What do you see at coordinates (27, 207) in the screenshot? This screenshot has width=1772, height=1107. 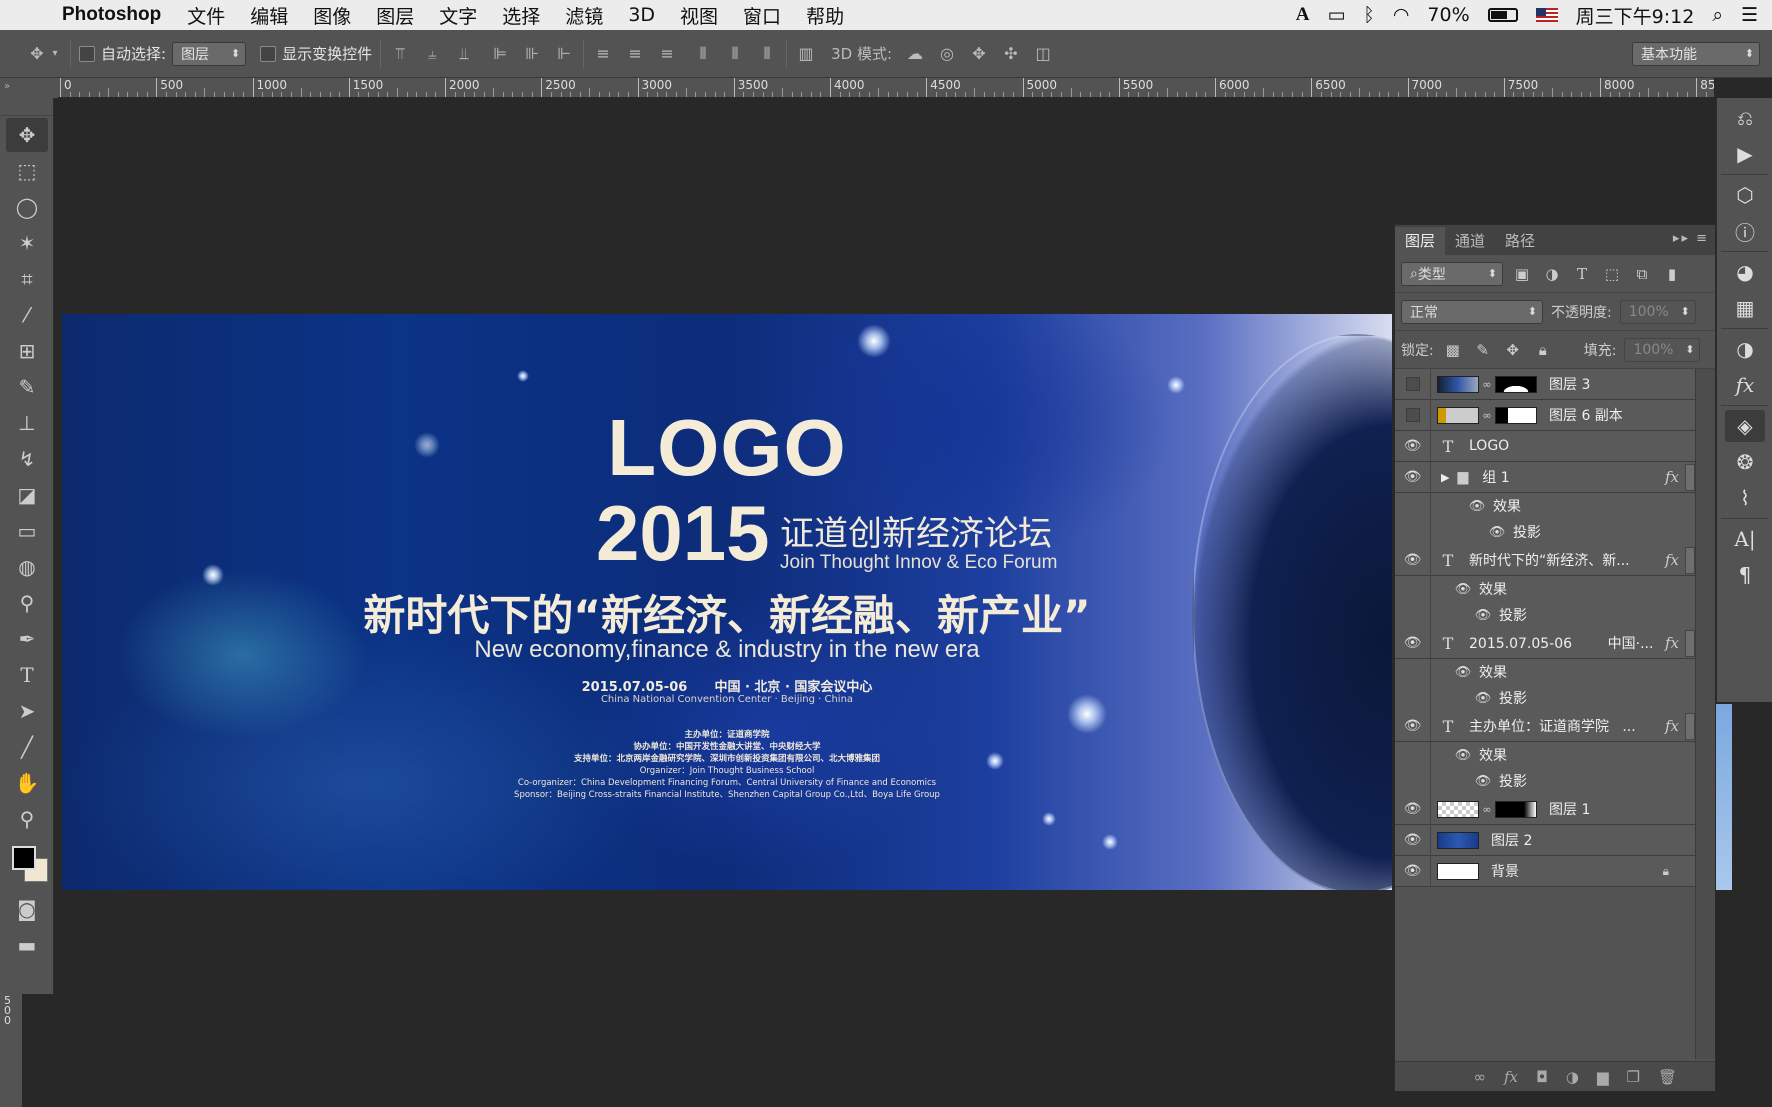 I see `lasso-tool-icon: ◯` at bounding box center [27, 207].